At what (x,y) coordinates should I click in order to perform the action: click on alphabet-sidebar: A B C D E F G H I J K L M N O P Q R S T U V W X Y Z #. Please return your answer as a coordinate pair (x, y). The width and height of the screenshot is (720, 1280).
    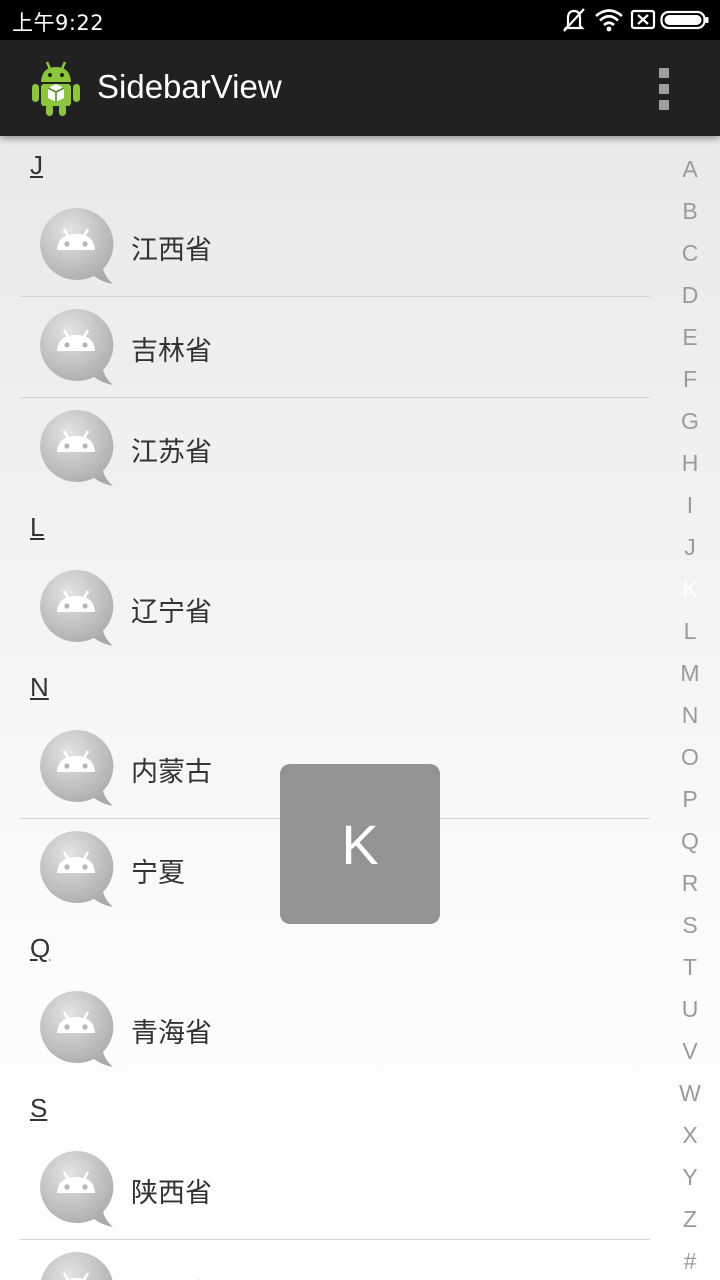
    Looking at the image, I should click on (690, 708).